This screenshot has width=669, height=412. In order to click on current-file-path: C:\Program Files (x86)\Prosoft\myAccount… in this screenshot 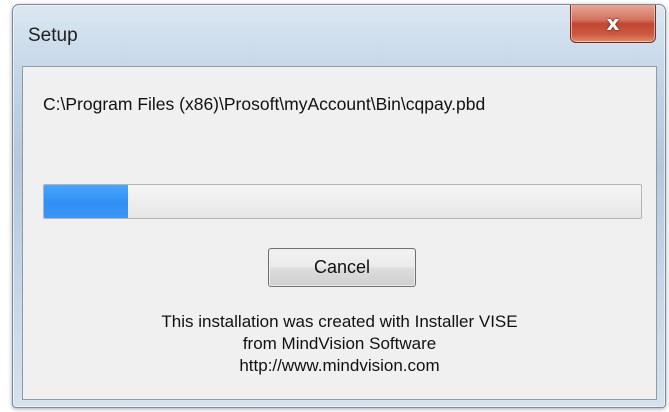, I will do `click(264, 104)`.